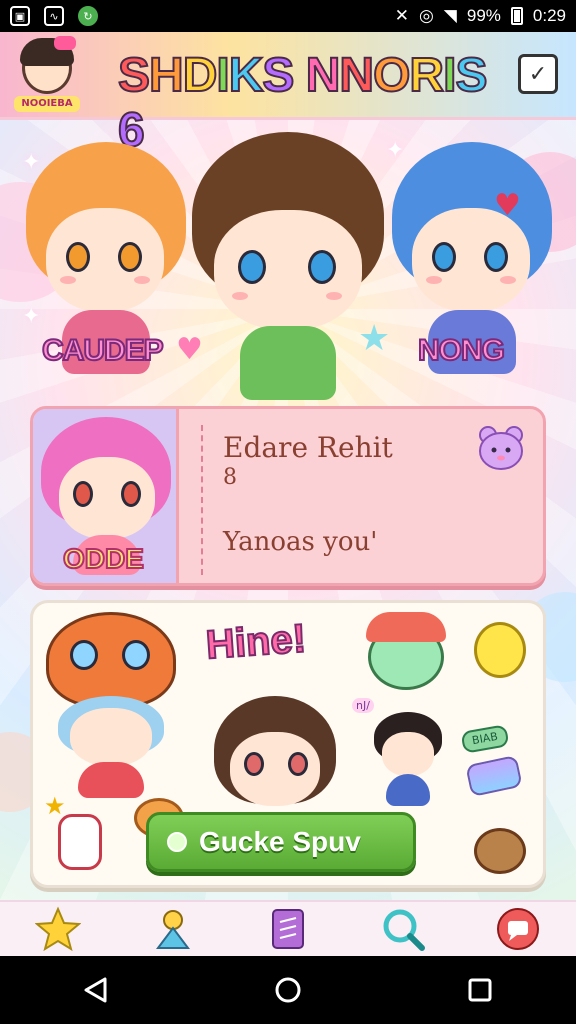 Image resolution: width=576 pixels, height=1024 pixels. I want to click on logo-text: NOOIEBA, so click(47, 104).